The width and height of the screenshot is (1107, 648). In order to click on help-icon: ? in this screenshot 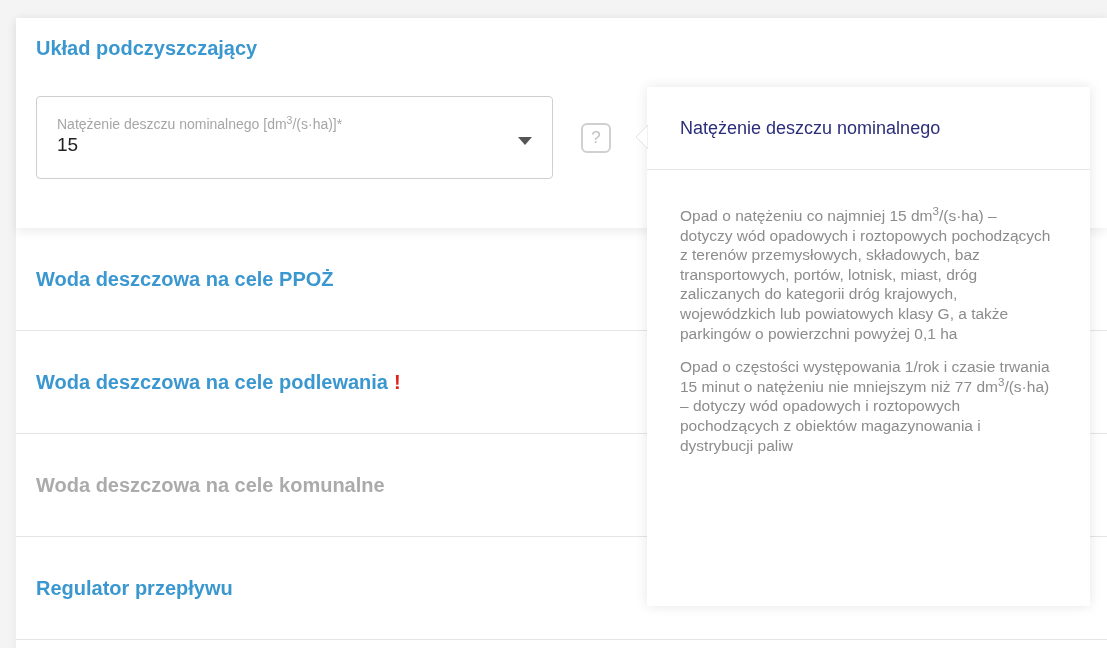, I will do `click(596, 137)`.